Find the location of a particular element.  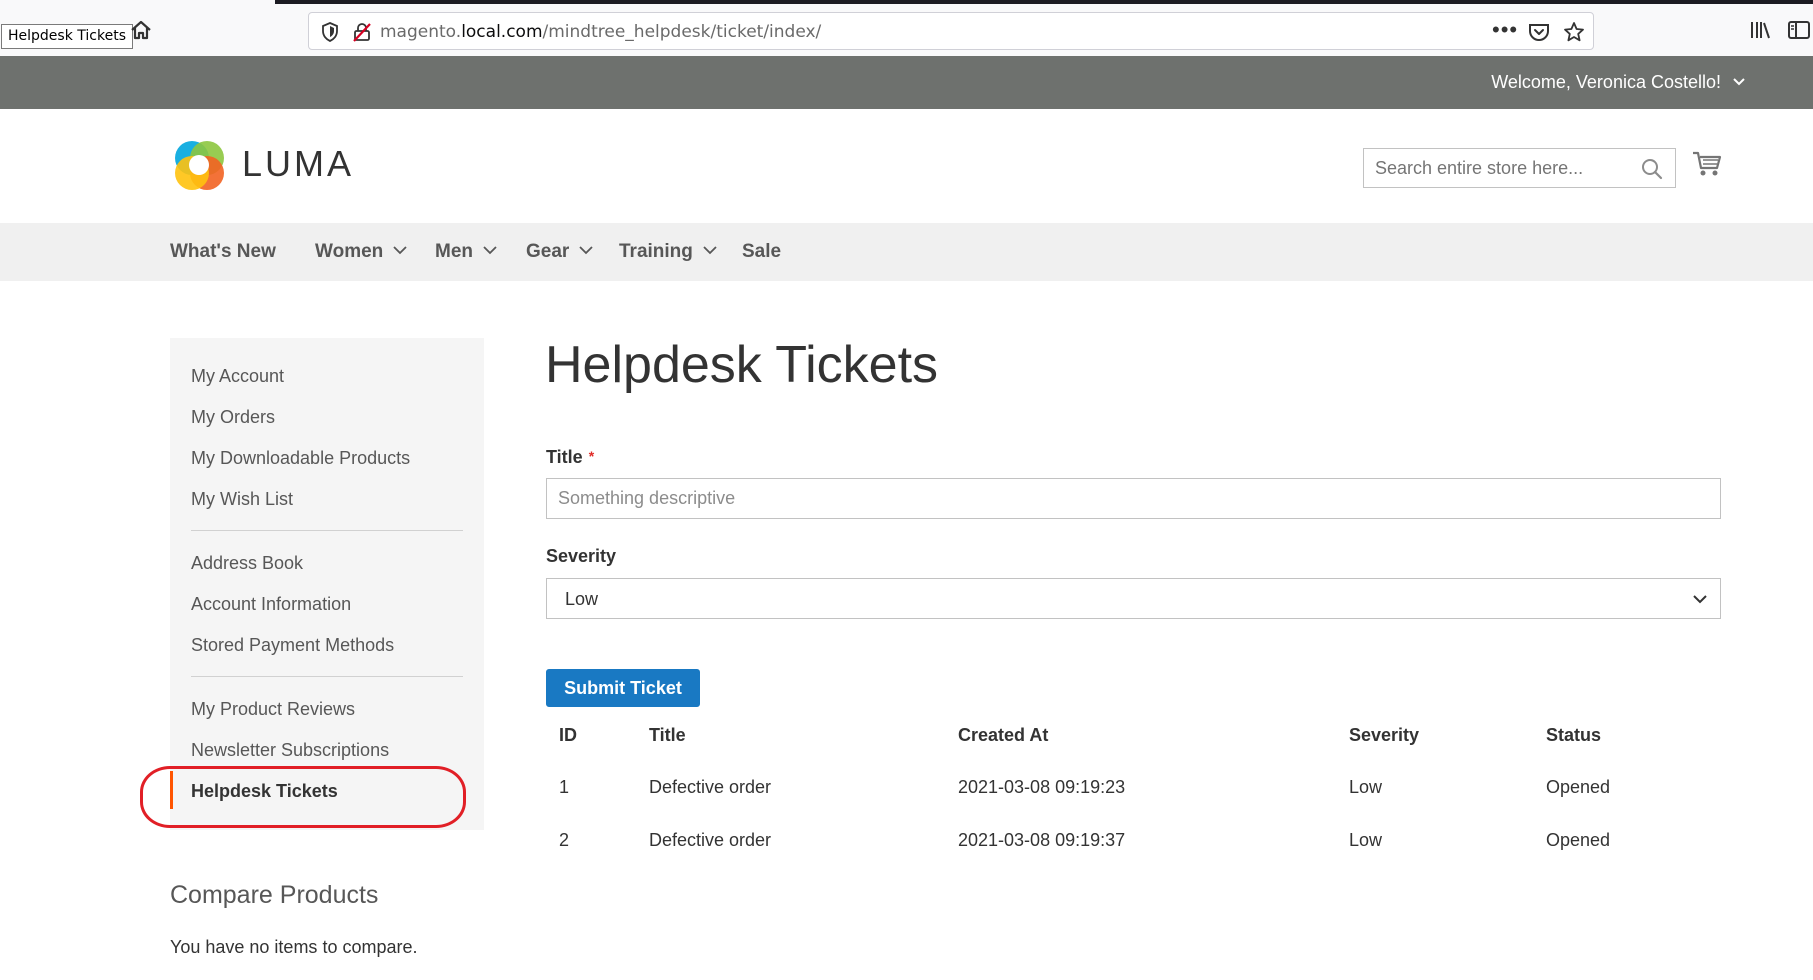

cell-id: 2 is located at coordinates (564, 840).